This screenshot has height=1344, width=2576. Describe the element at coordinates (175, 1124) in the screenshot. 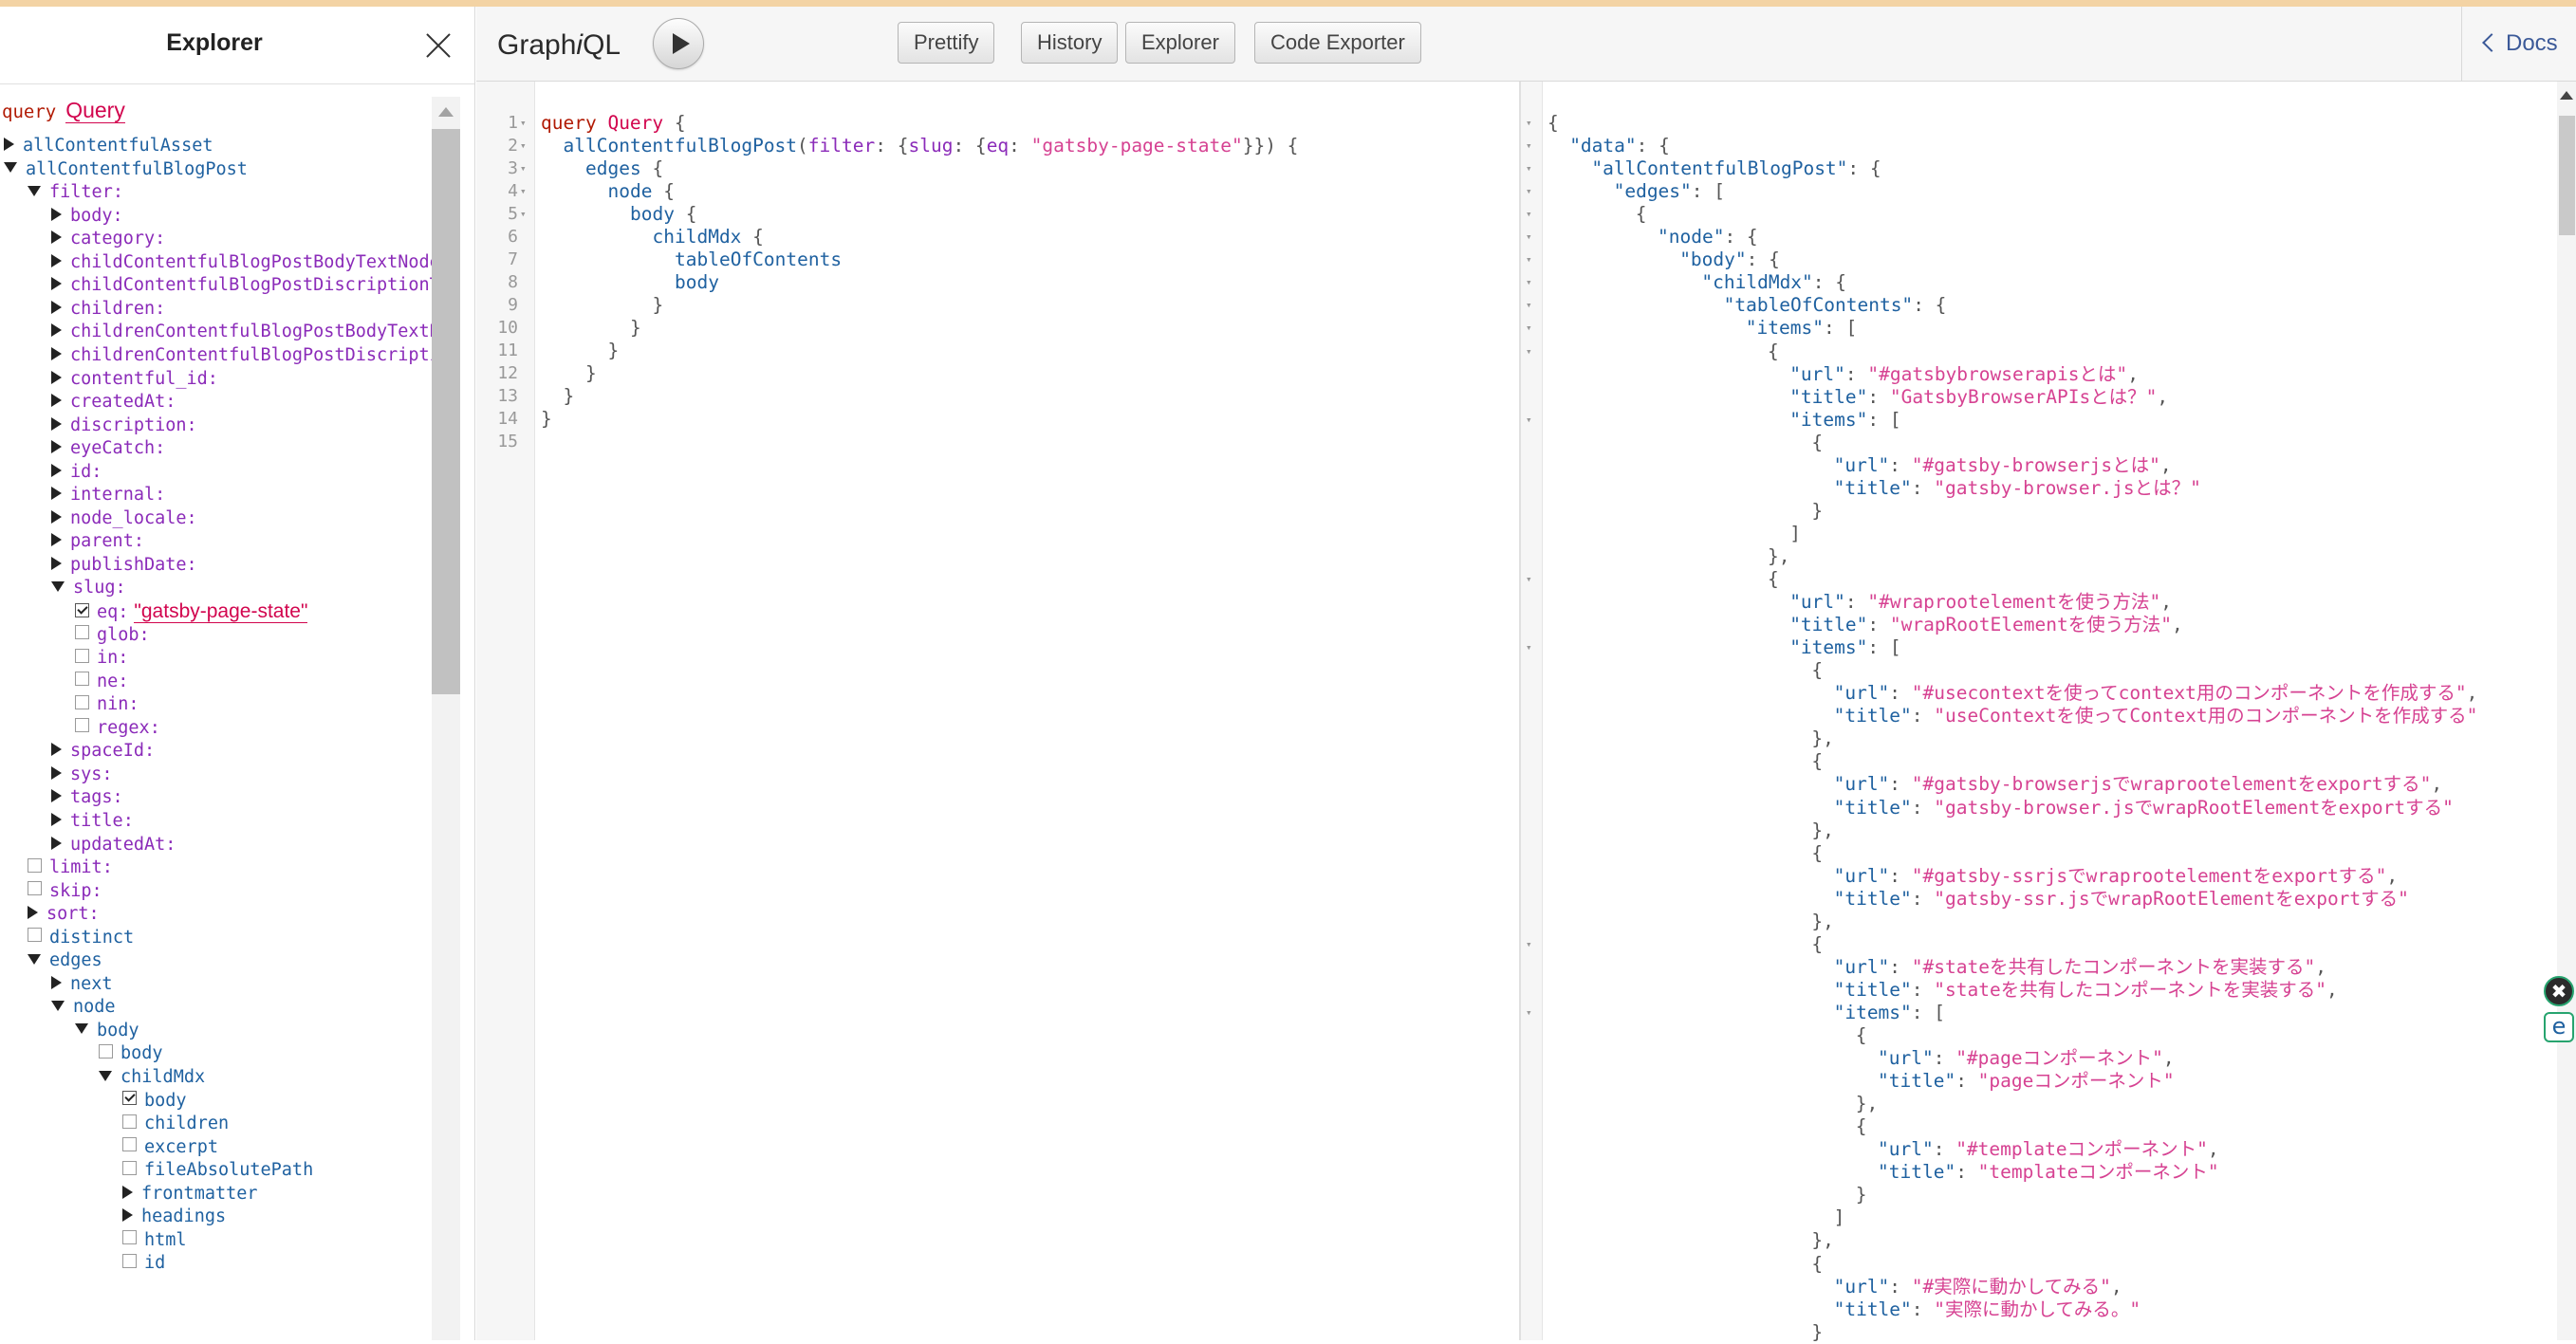

I see `explorer-tree-item: children` at that location.